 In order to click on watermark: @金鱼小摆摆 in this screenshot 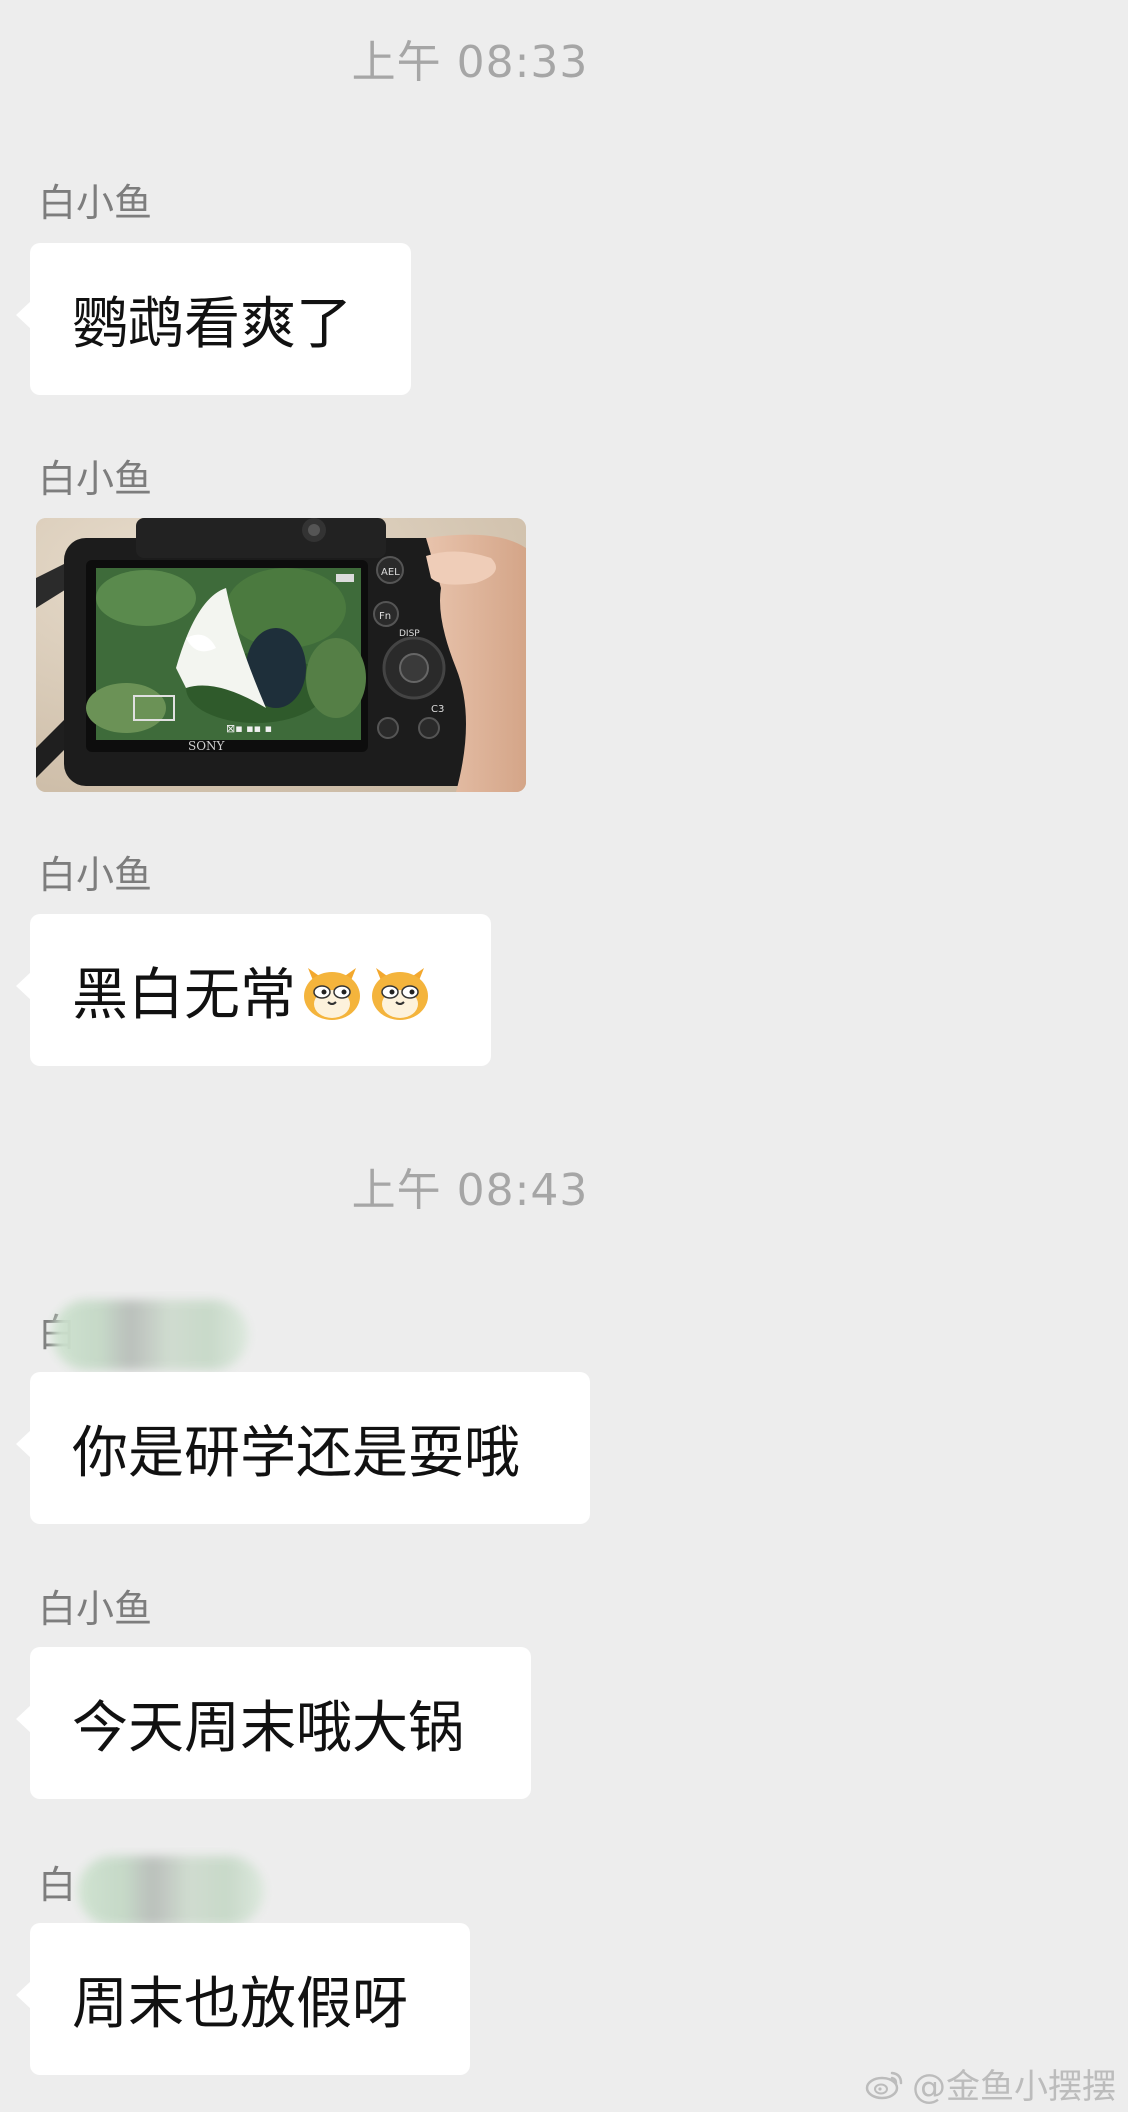, I will do `click(990, 2083)`.